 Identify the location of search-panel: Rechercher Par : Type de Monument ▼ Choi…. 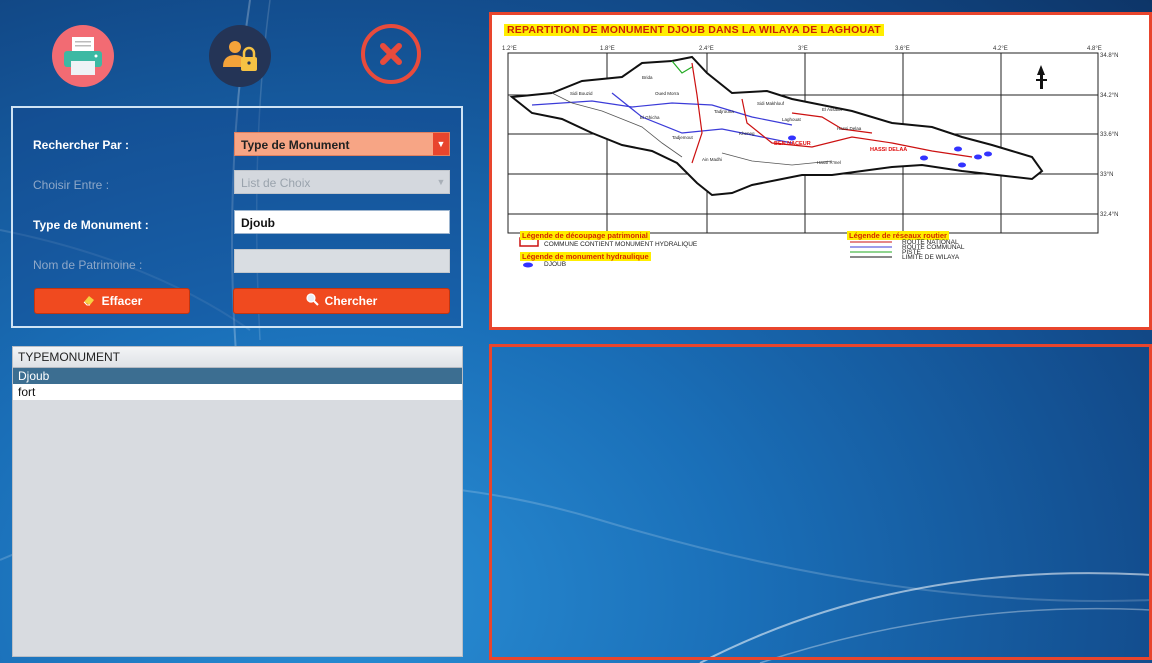
(237, 217).